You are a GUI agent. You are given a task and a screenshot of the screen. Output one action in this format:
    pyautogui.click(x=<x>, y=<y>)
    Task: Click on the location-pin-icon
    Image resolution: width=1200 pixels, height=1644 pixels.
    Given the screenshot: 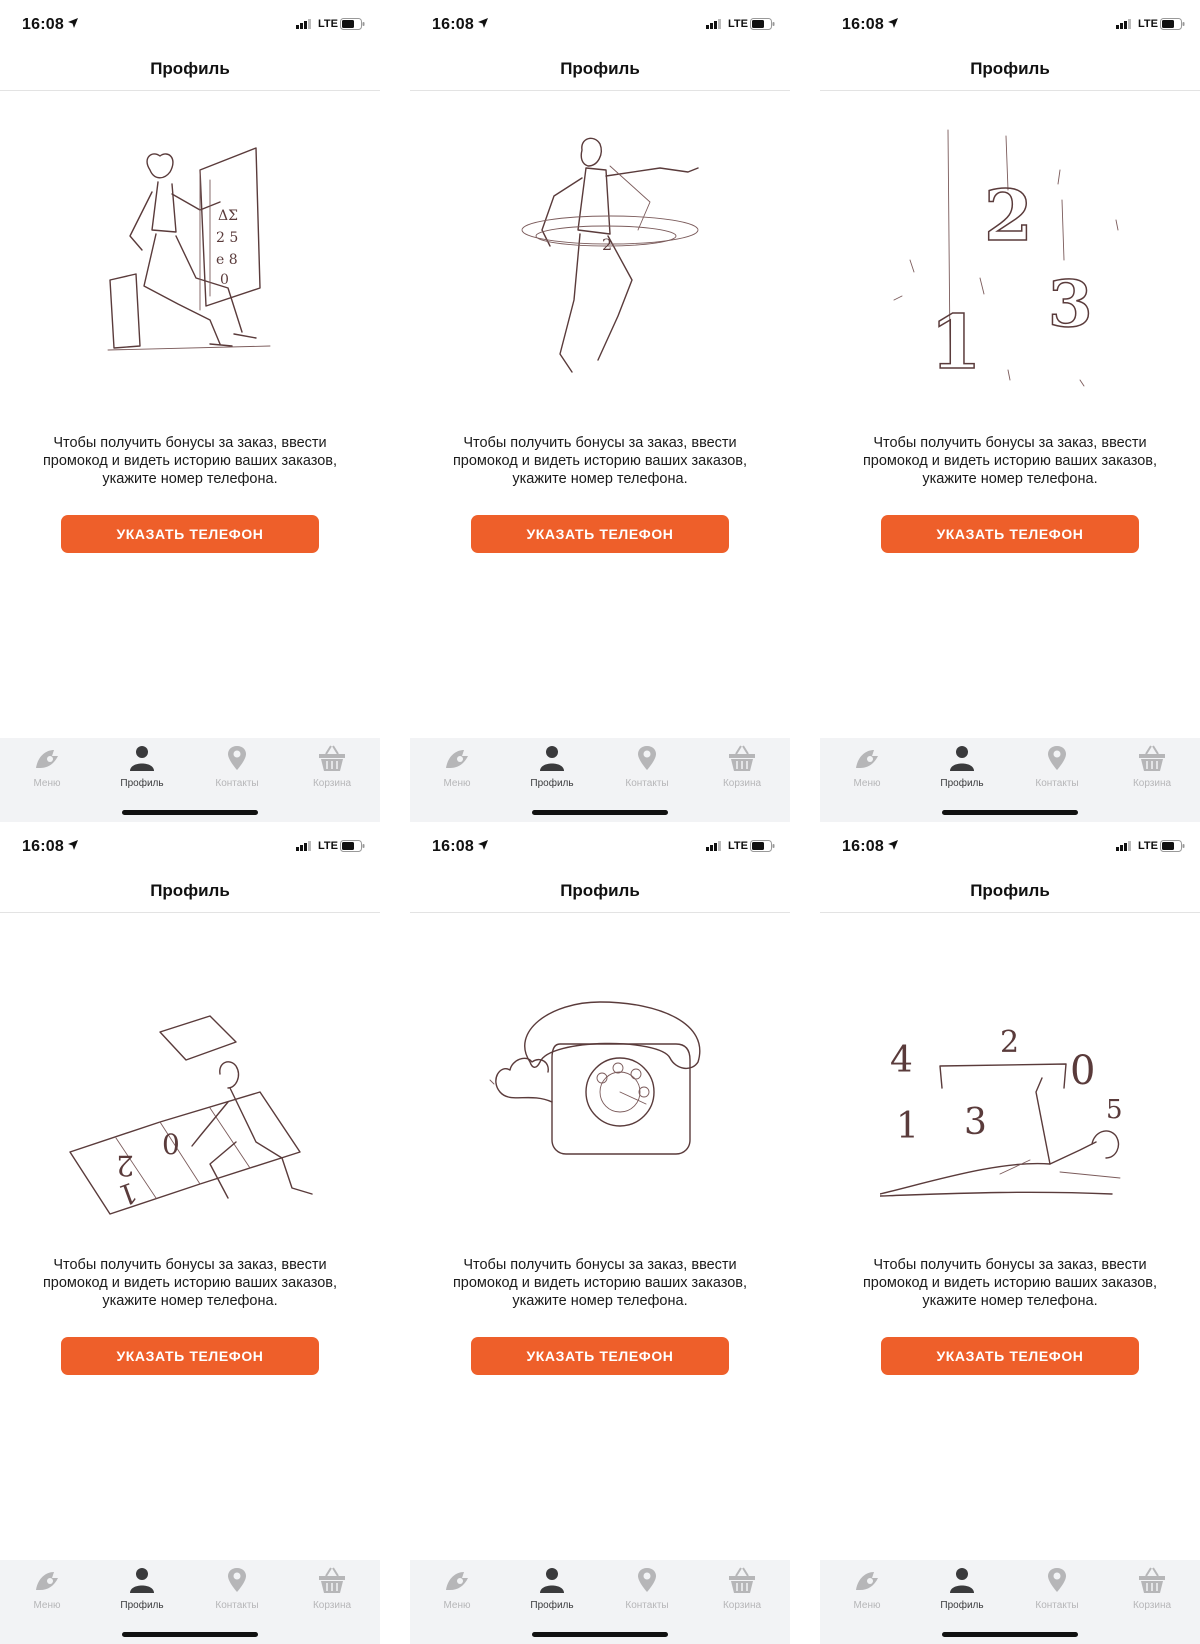 What is the action you would take?
    pyautogui.click(x=647, y=758)
    